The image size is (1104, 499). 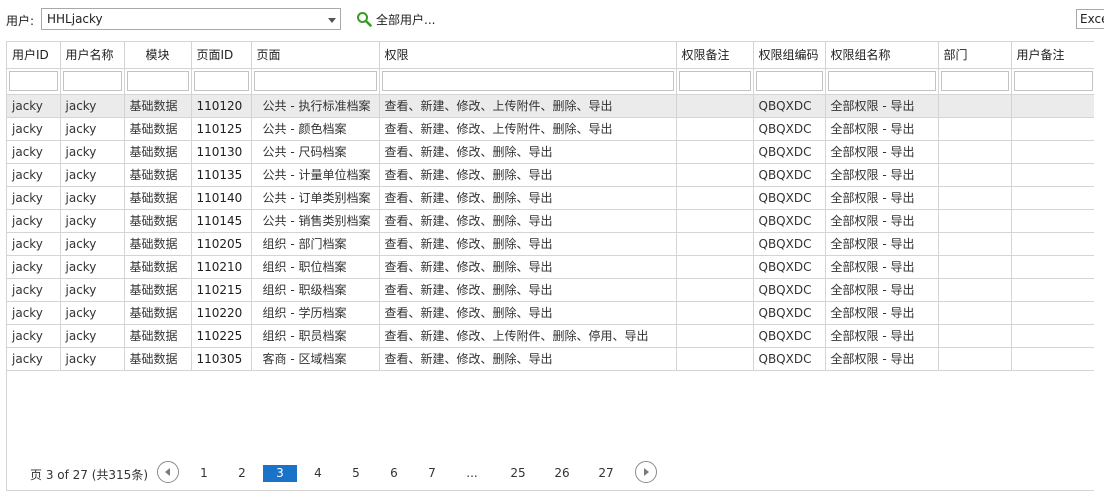 I want to click on cell-page: 公共 - 订单类别档案, so click(x=315, y=198).